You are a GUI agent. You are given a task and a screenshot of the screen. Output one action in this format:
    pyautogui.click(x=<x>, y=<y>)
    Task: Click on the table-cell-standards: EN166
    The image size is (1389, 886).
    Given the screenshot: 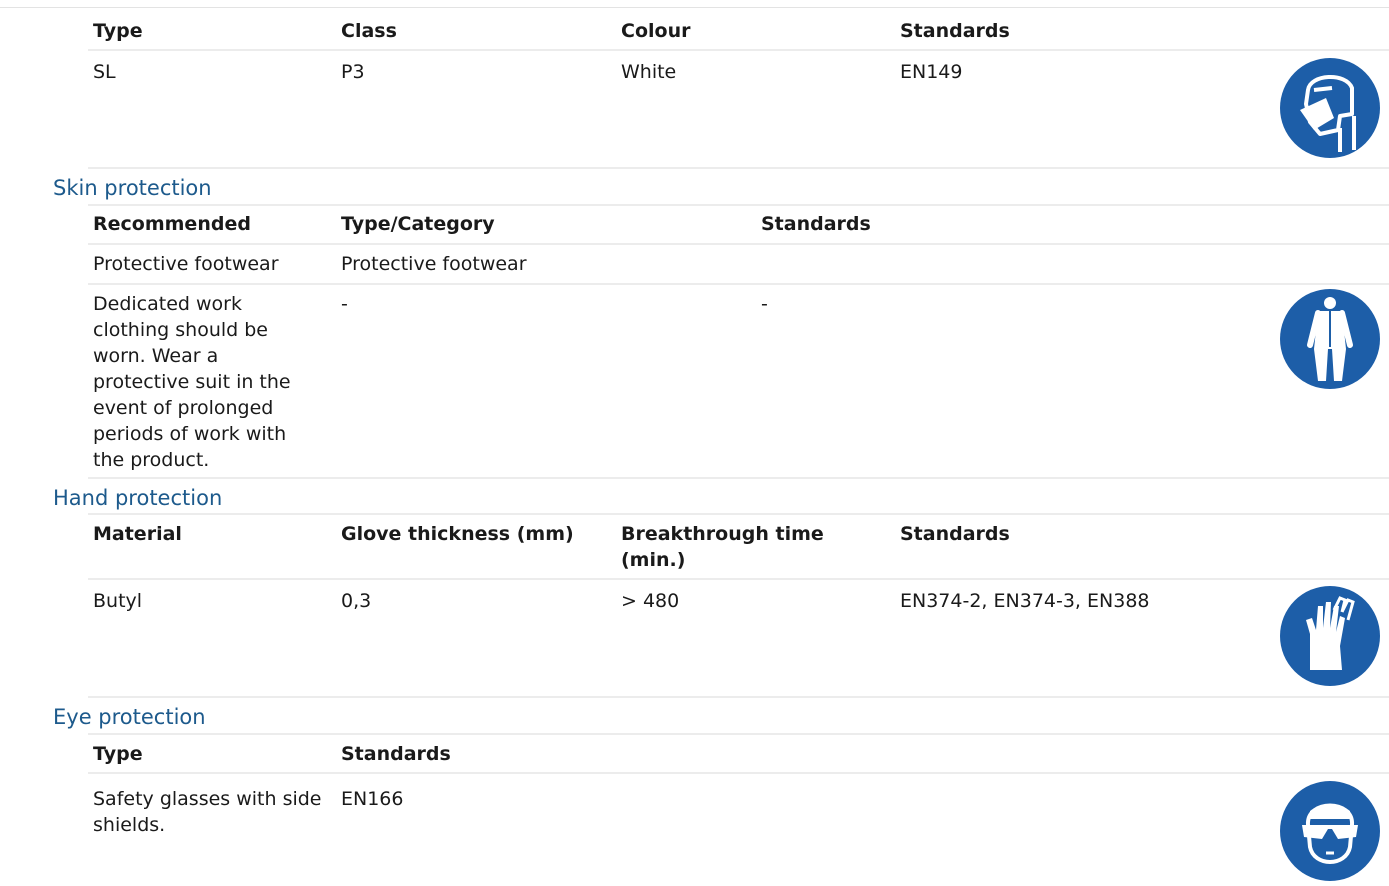 What is the action you would take?
    pyautogui.click(x=372, y=799)
    